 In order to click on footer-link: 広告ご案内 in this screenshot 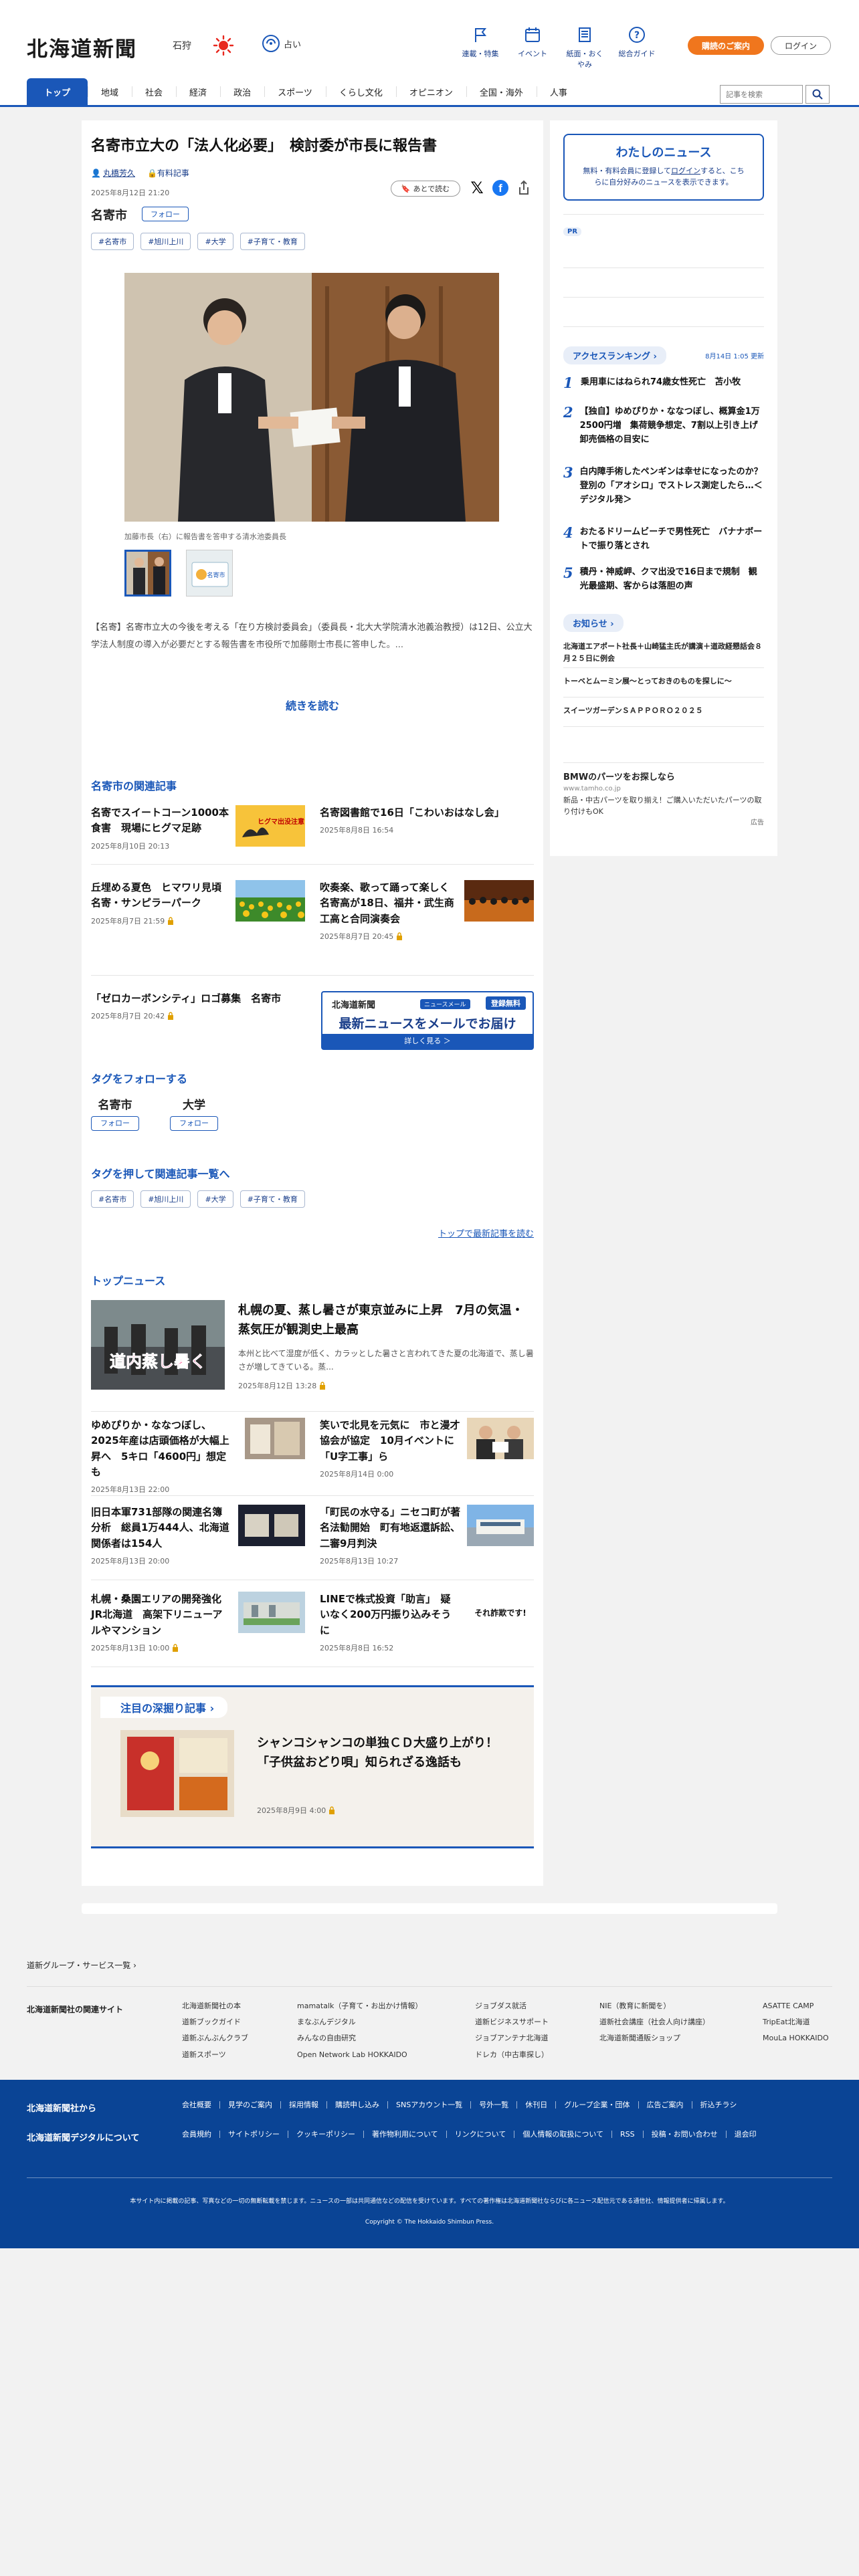, I will do `click(665, 2105)`.